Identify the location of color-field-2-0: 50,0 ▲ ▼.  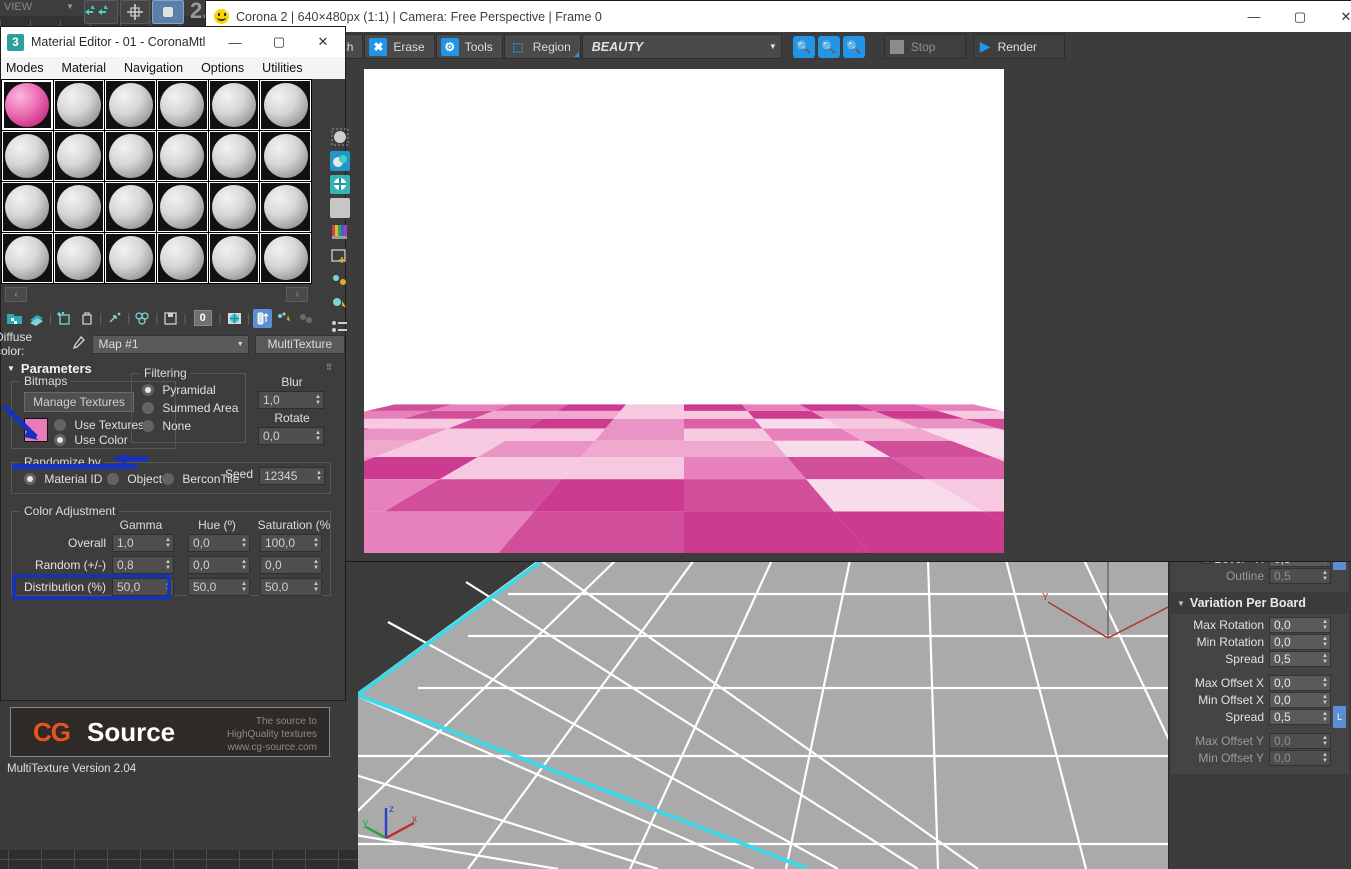
(143, 587).